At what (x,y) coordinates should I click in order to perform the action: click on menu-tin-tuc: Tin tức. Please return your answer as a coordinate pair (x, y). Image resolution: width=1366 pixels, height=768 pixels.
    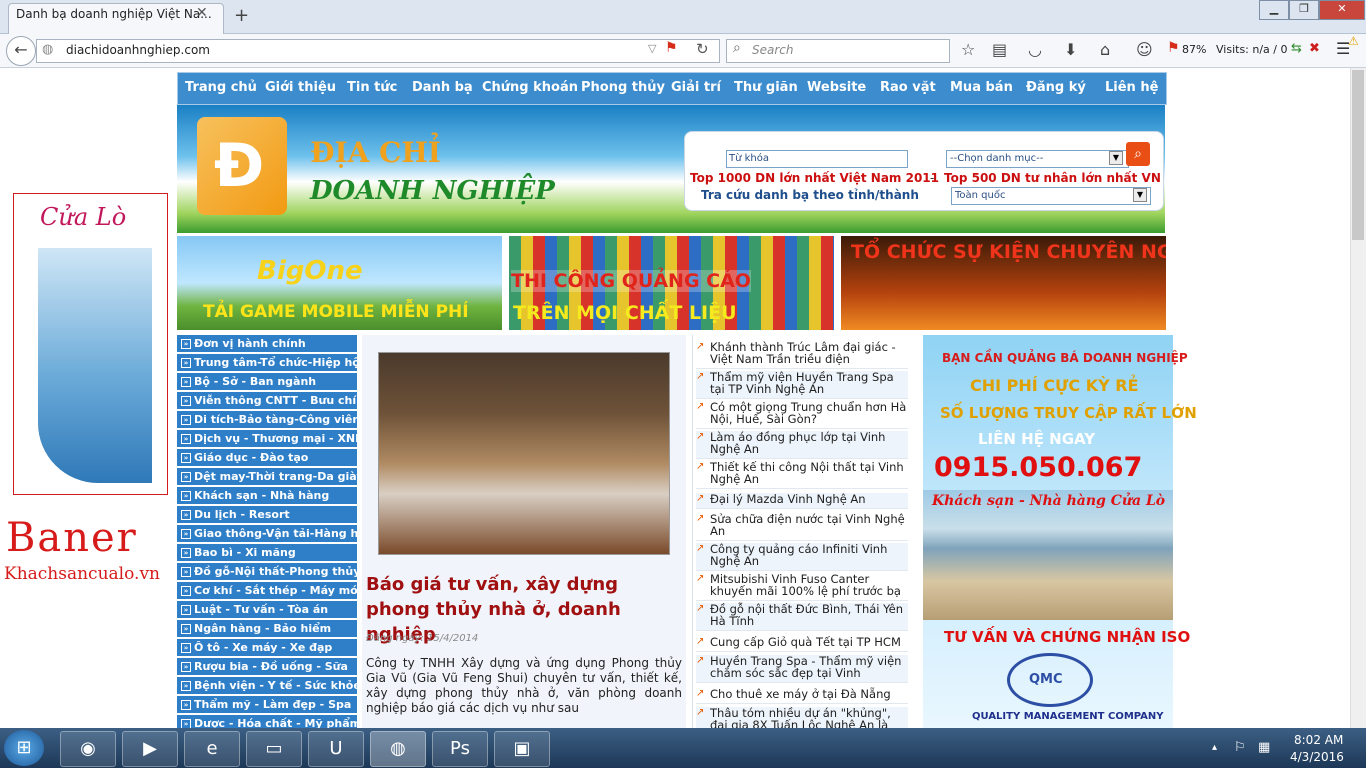
    Looking at the image, I should click on (372, 87).